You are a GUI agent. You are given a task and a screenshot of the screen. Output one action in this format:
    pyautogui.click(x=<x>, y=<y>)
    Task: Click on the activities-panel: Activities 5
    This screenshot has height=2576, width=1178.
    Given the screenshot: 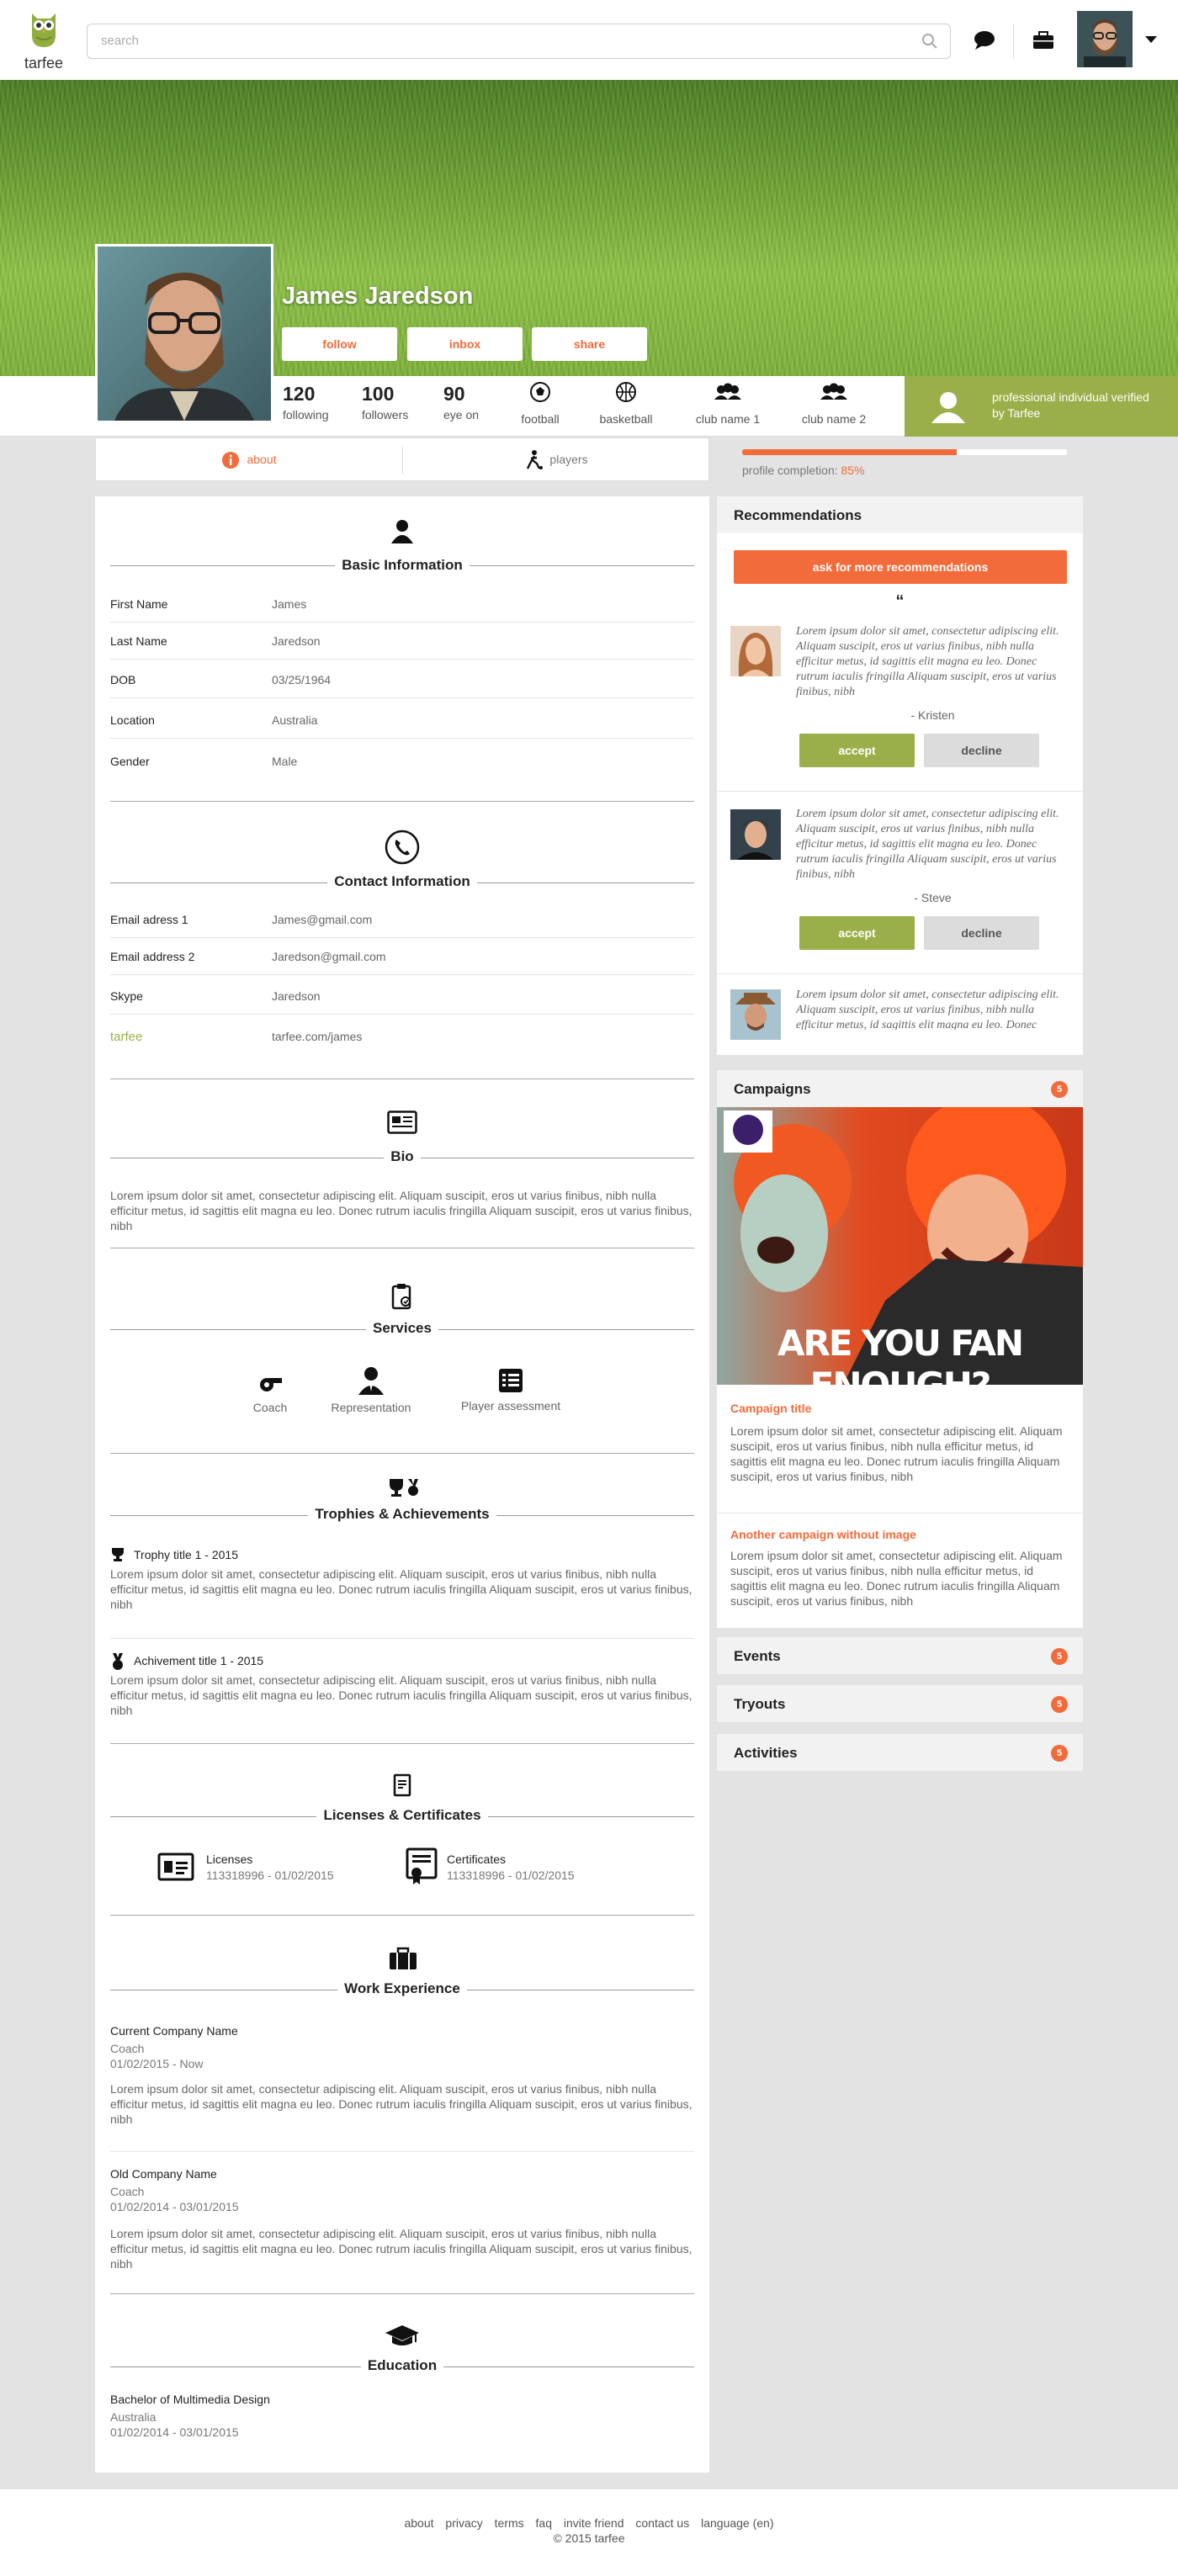 What is the action you would take?
    pyautogui.click(x=900, y=1752)
    